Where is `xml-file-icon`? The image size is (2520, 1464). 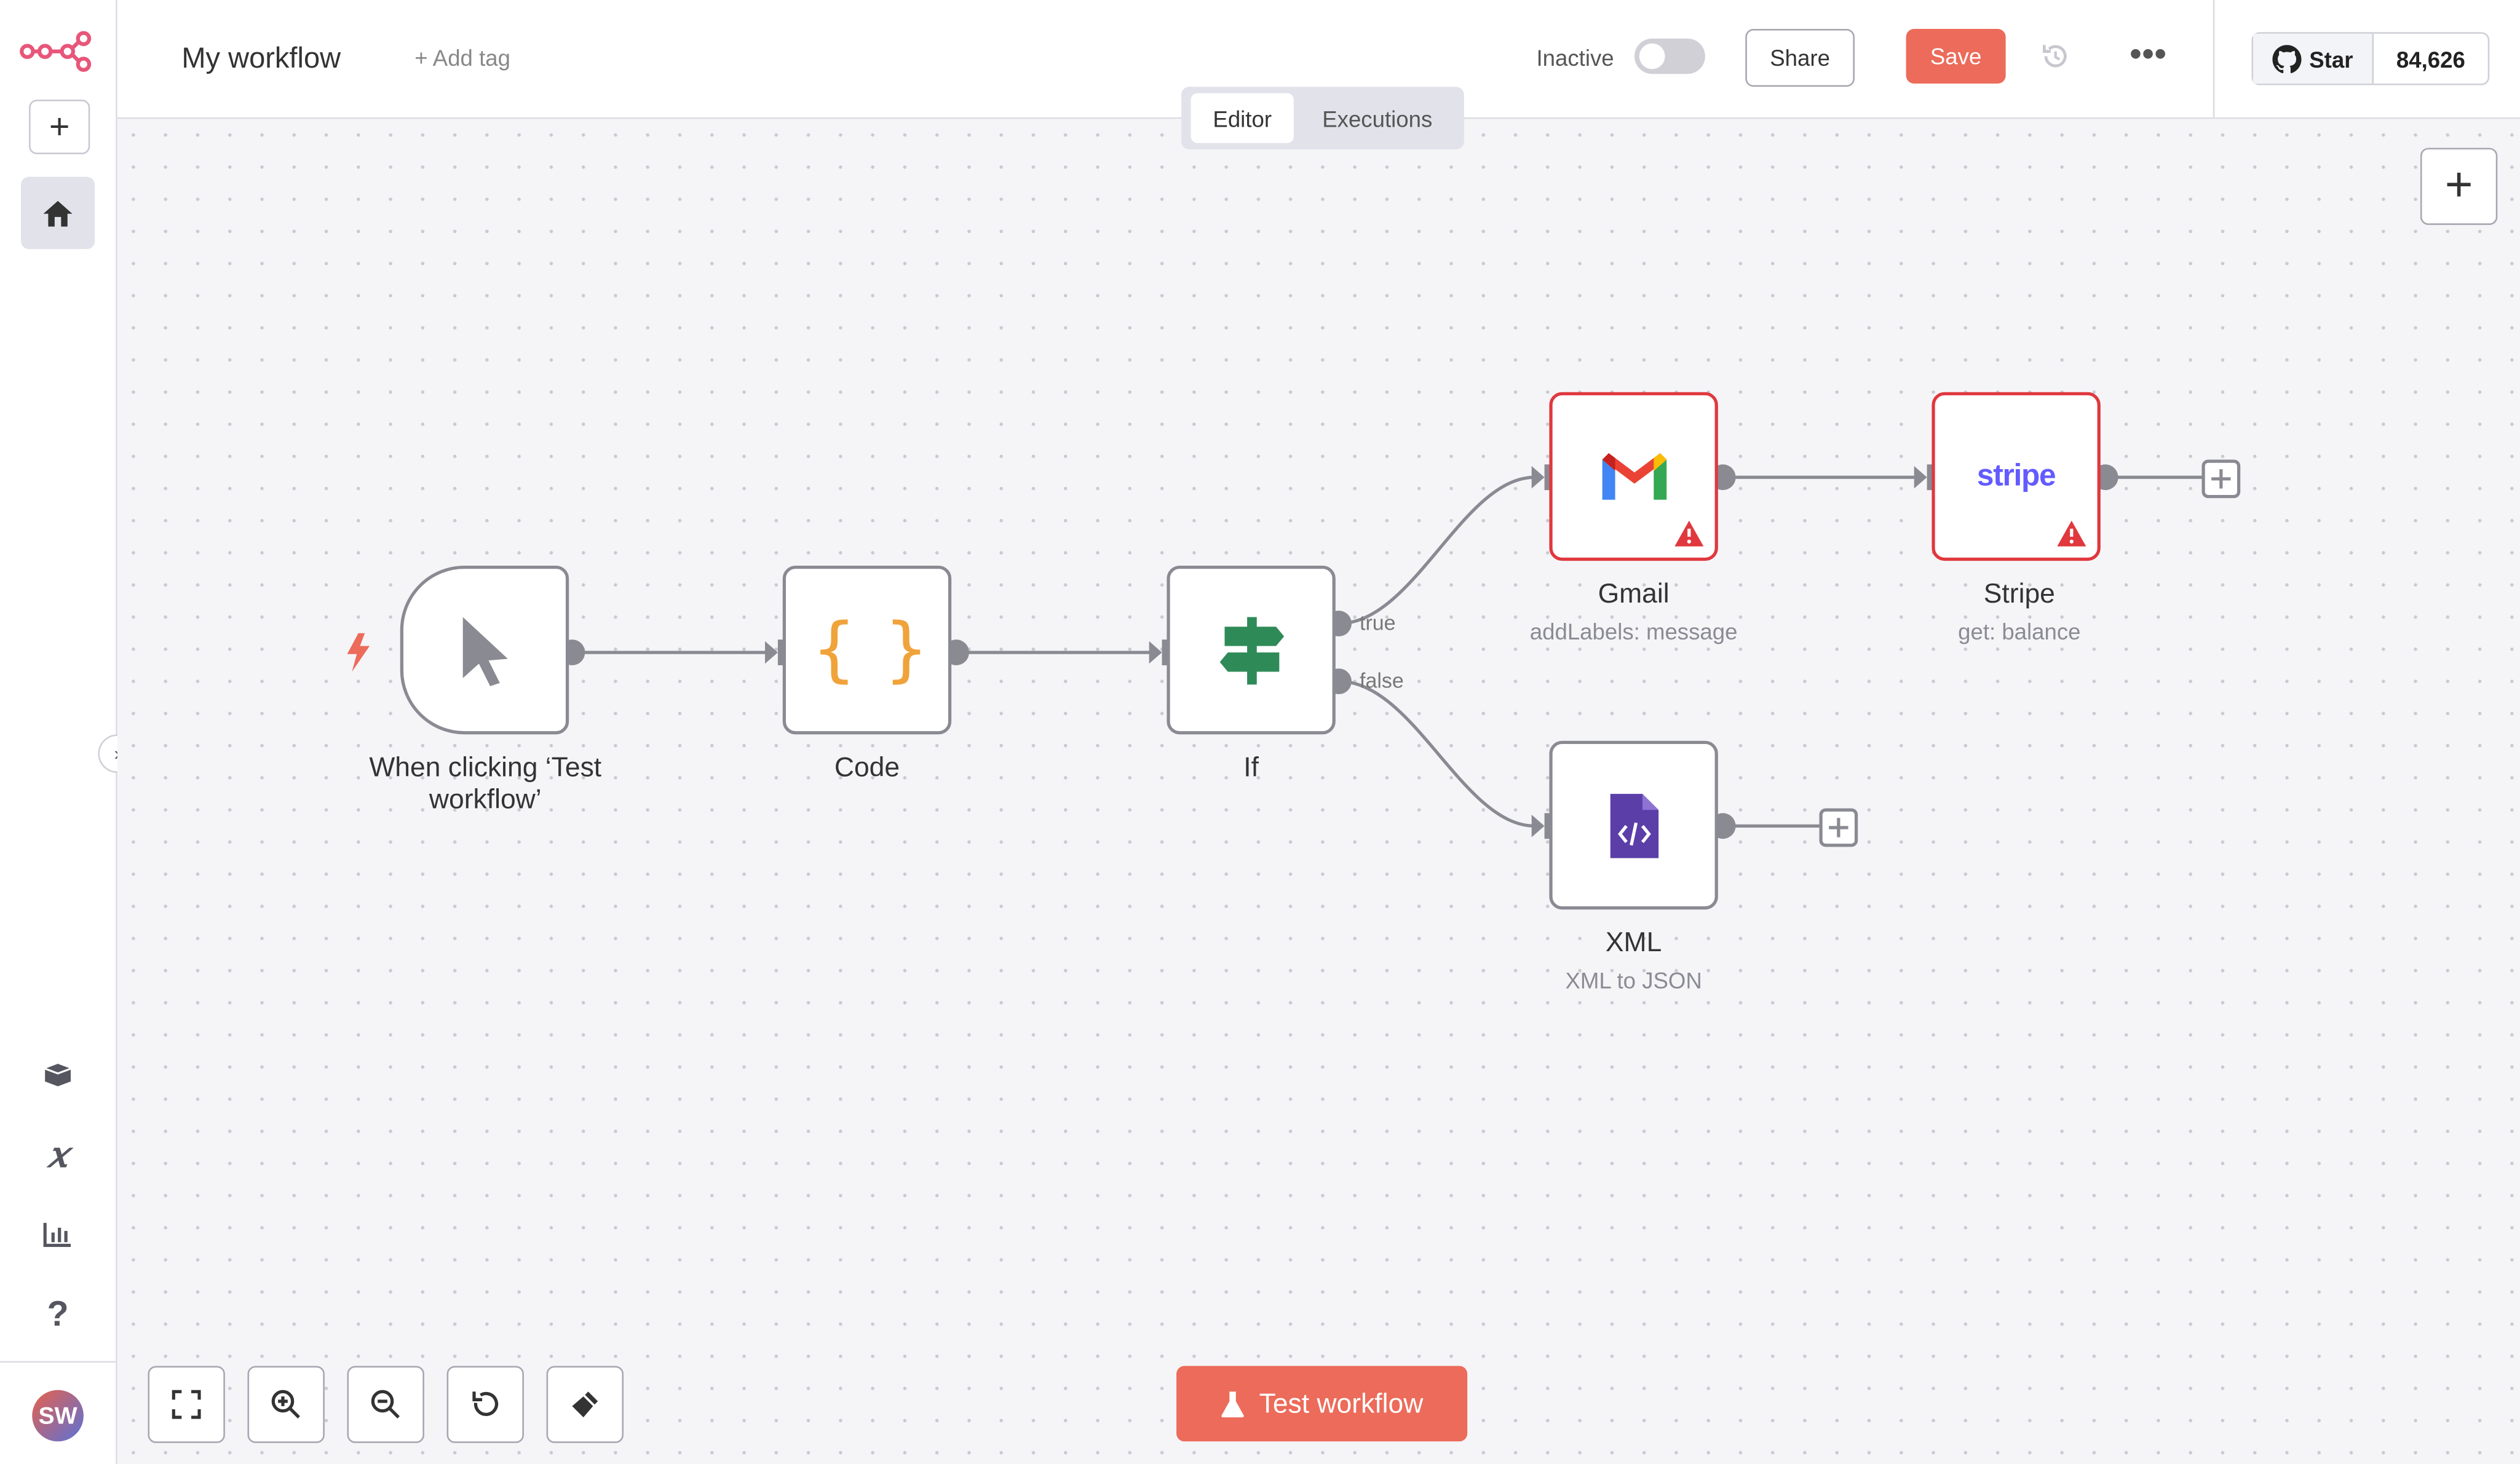 xml-file-icon is located at coordinates (1633, 825).